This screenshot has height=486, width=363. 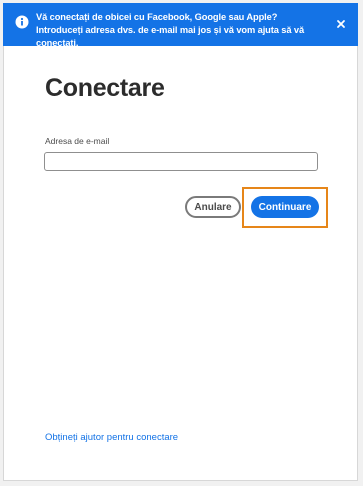 I want to click on email-label: Adresa de e-mail, so click(x=77, y=141).